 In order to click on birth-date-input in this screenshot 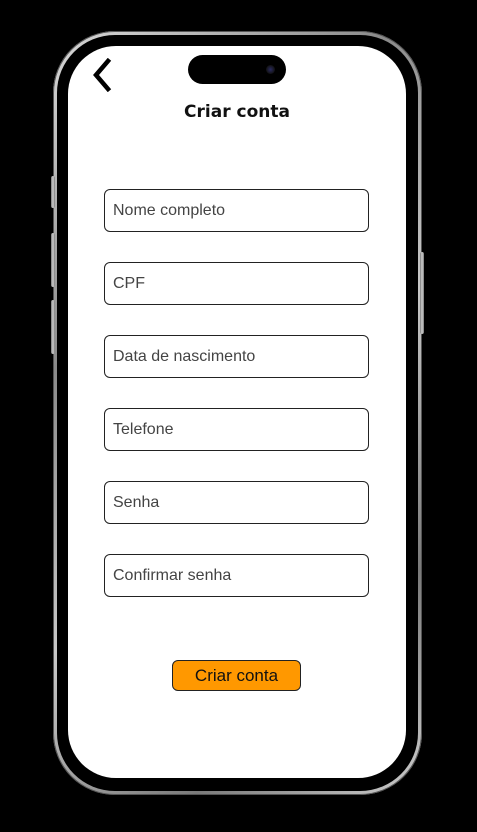, I will do `click(236, 356)`.